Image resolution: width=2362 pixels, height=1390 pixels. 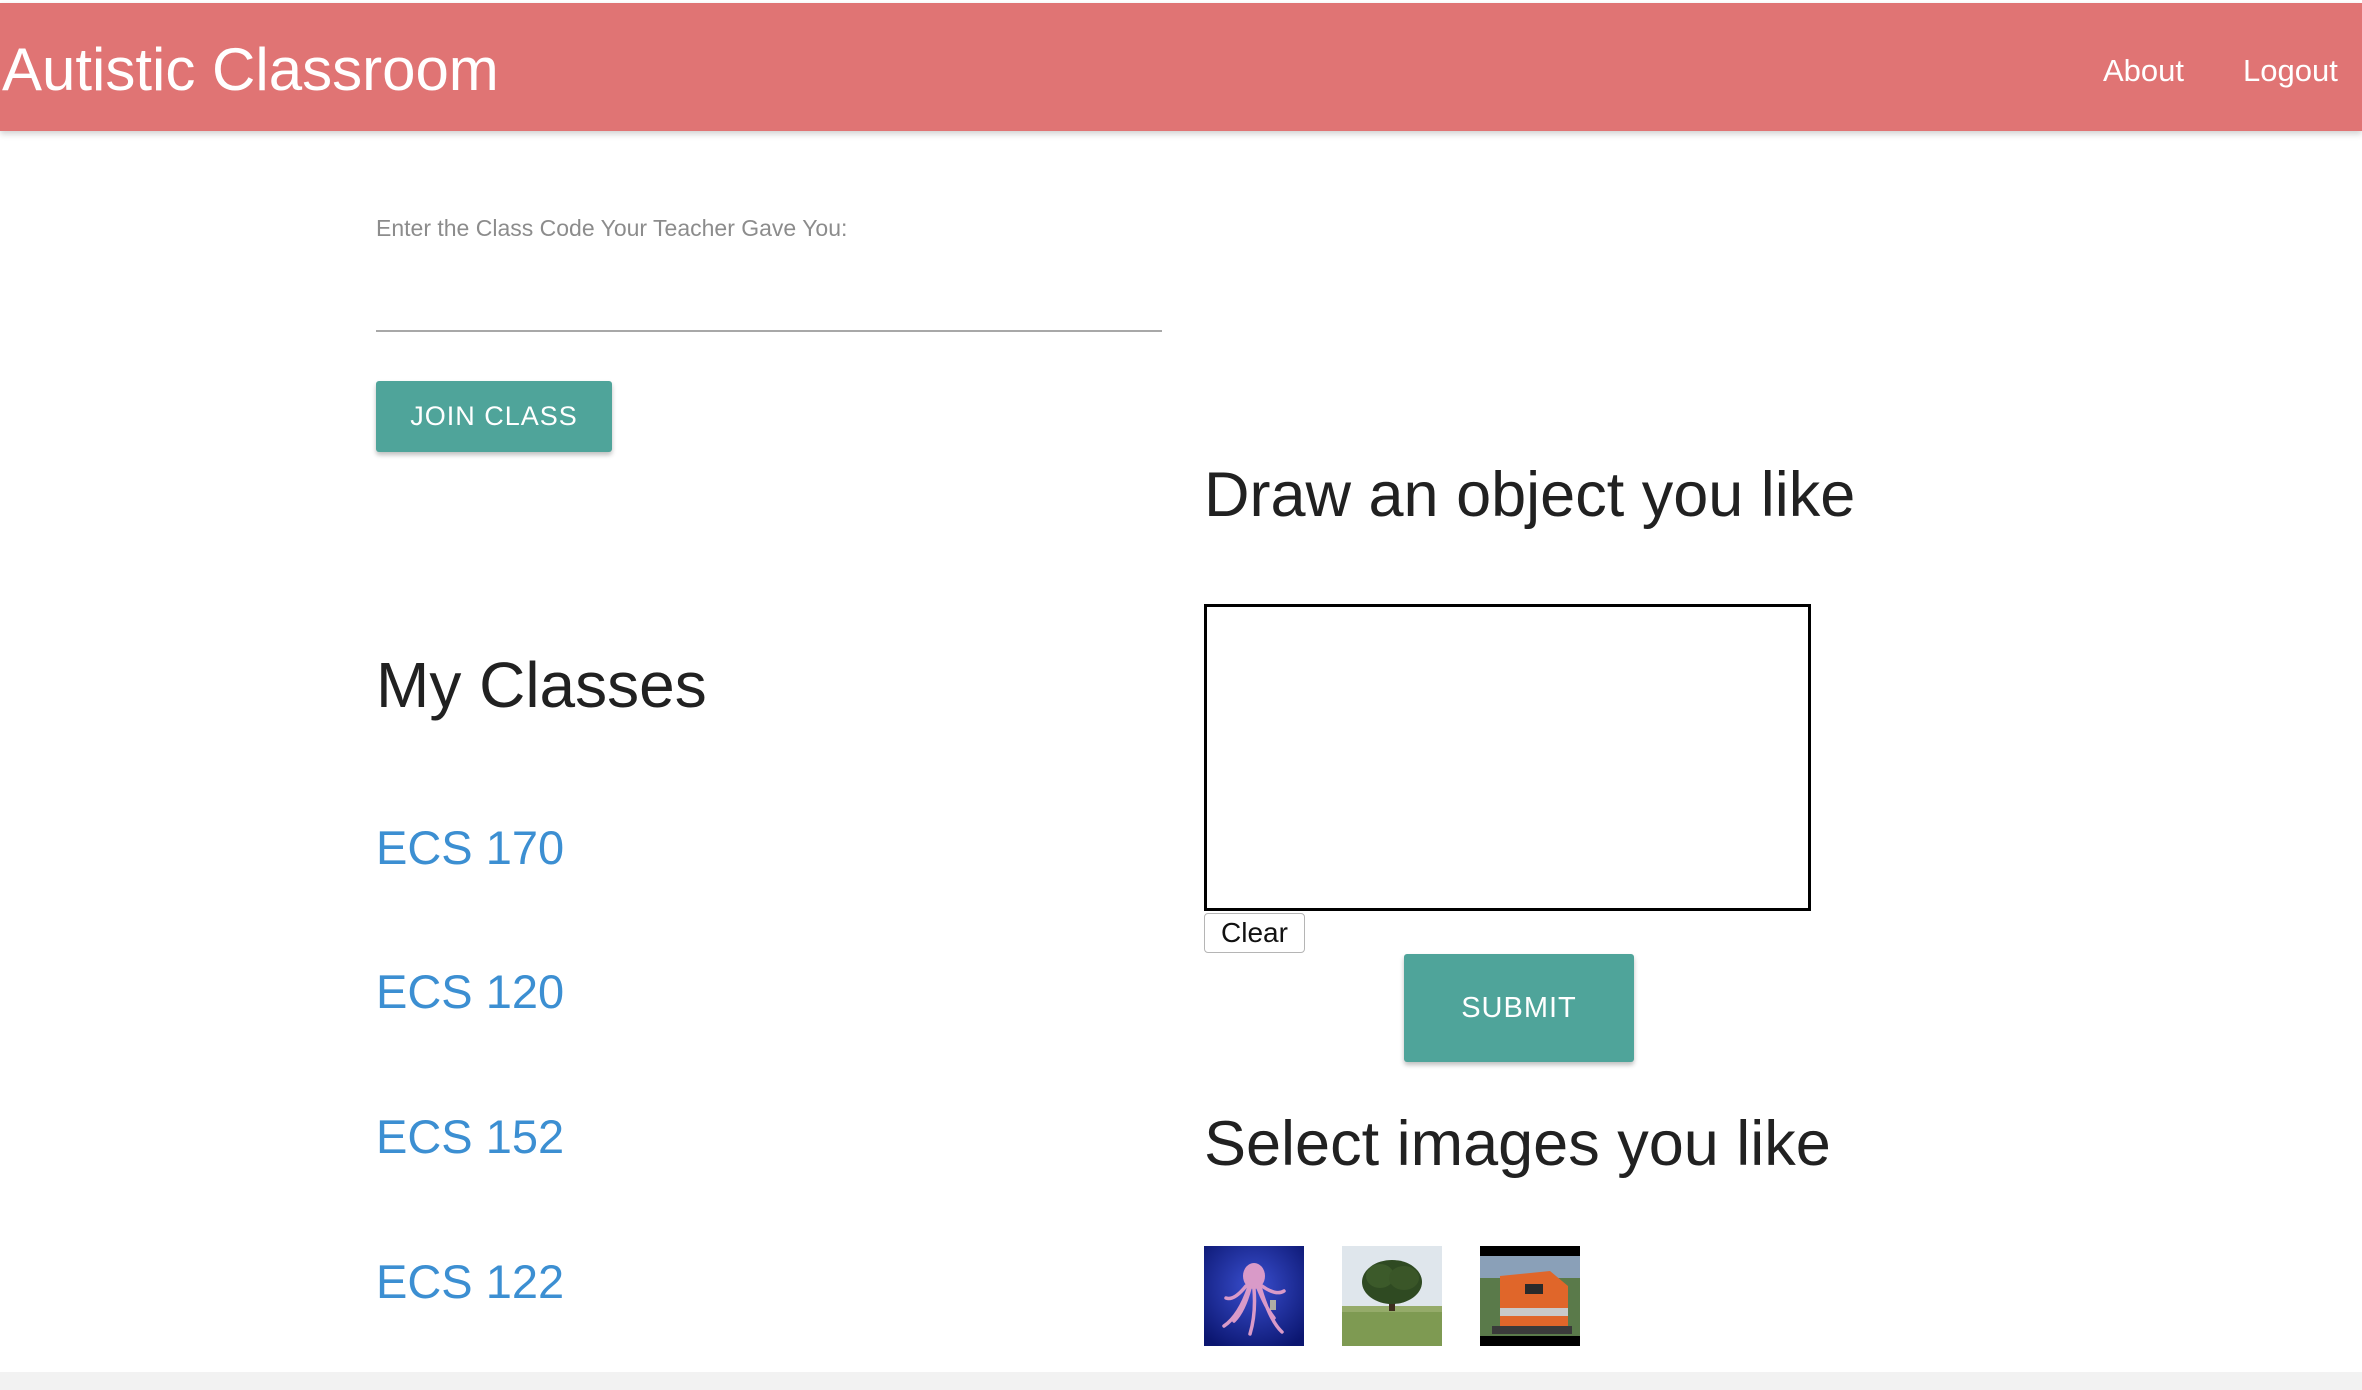 What do you see at coordinates (1517, 1144) in the screenshot?
I see `select-images-title: Select images you like` at bounding box center [1517, 1144].